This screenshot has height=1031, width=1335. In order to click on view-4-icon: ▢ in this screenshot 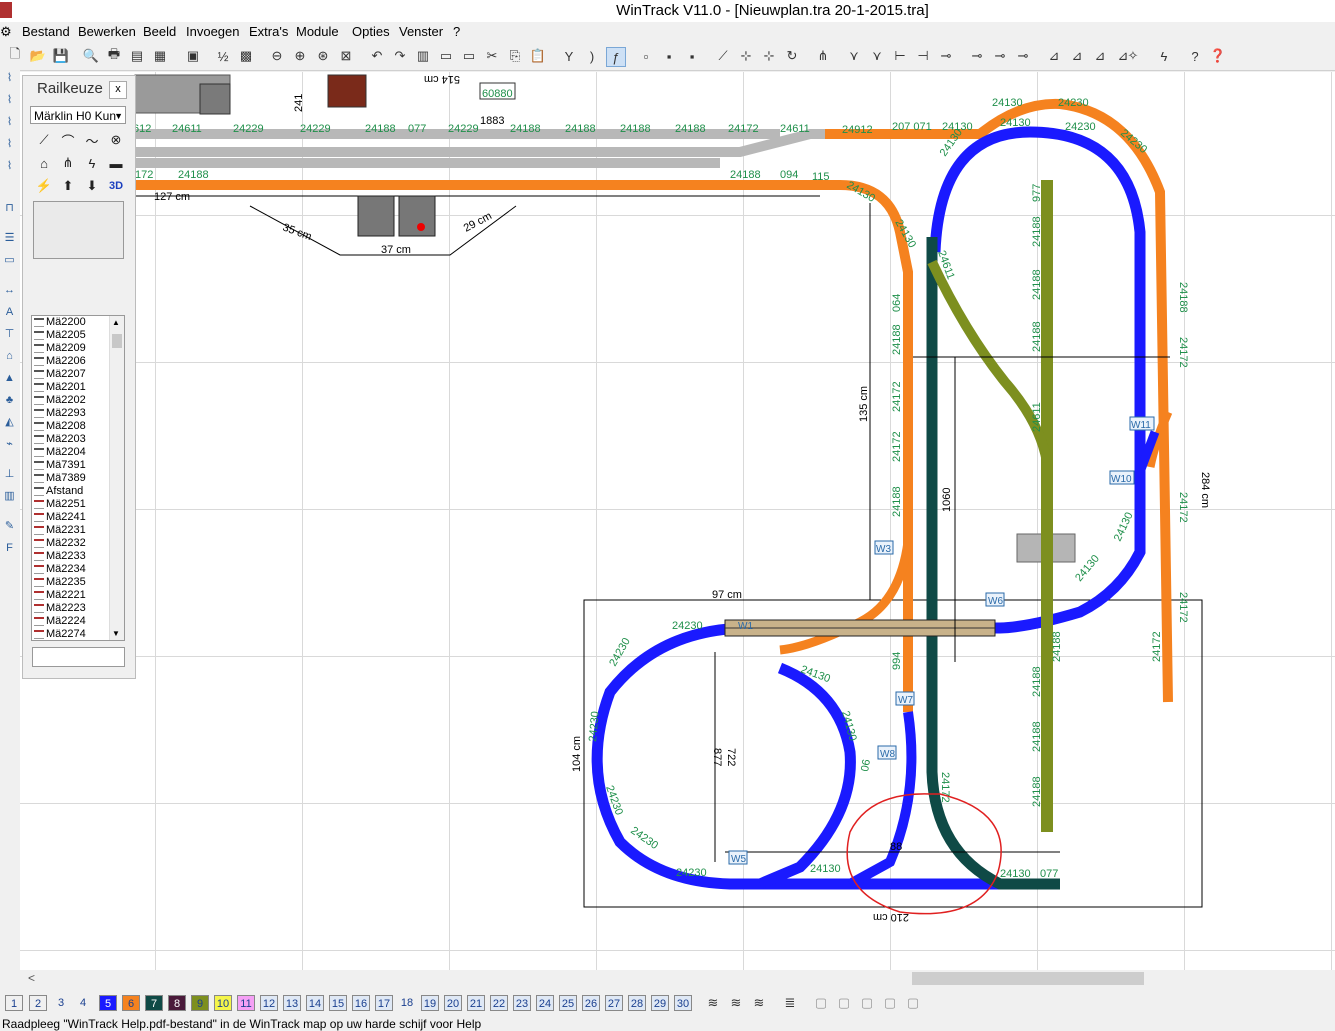, I will do `click(890, 1003)`.